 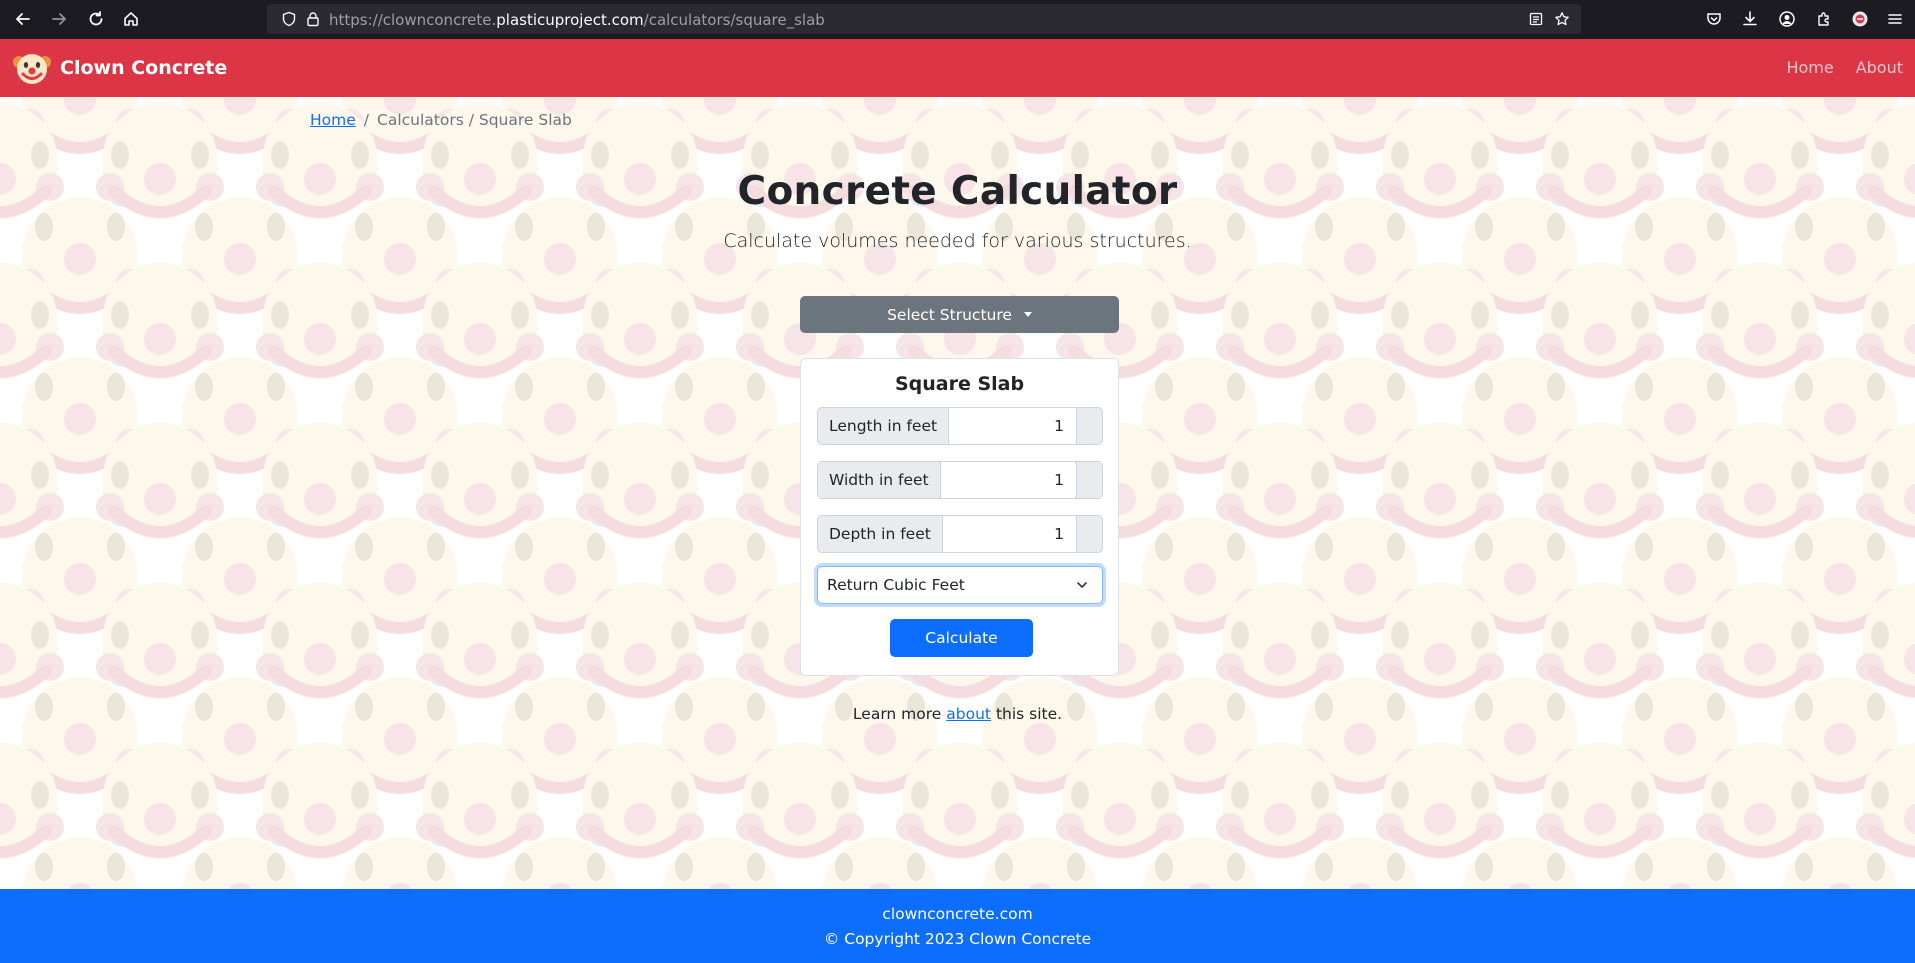 What do you see at coordinates (957, 939) in the screenshot?
I see `footer-copyright: © Copyright 2023 Clown Concrete` at bounding box center [957, 939].